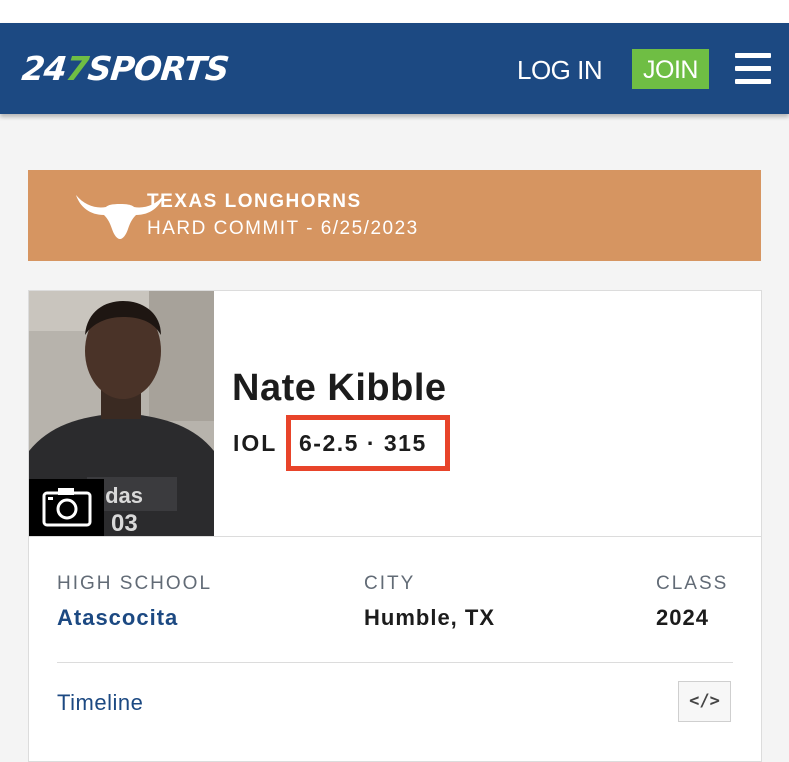 The image size is (789, 762). Describe the element at coordinates (100, 703) in the screenshot. I see `timeline-link: Timeline` at that location.